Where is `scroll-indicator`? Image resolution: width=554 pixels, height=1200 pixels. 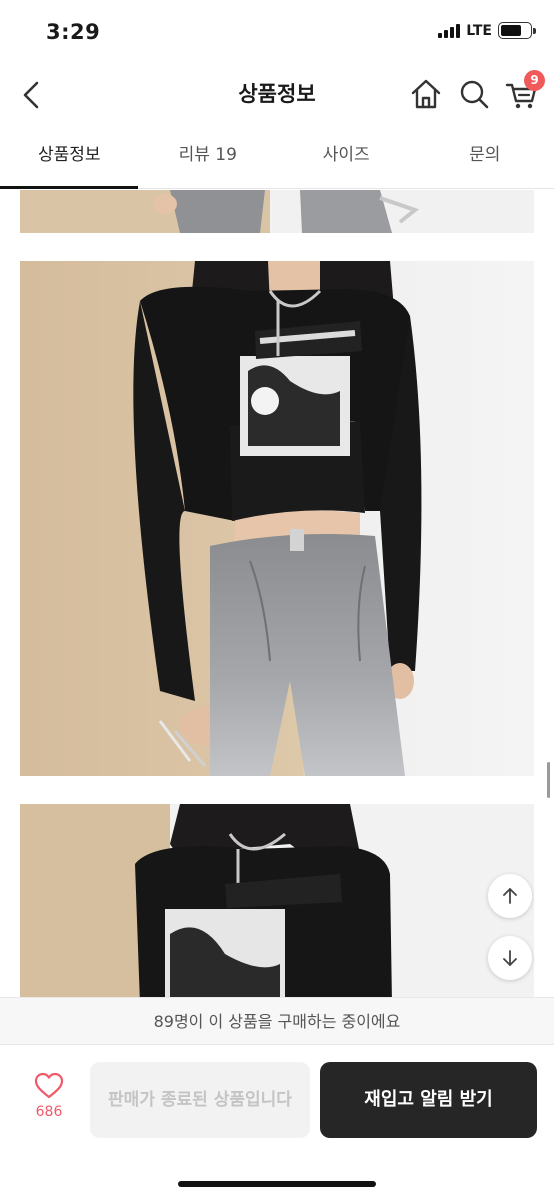
scroll-indicator is located at coordinates (548, 780).